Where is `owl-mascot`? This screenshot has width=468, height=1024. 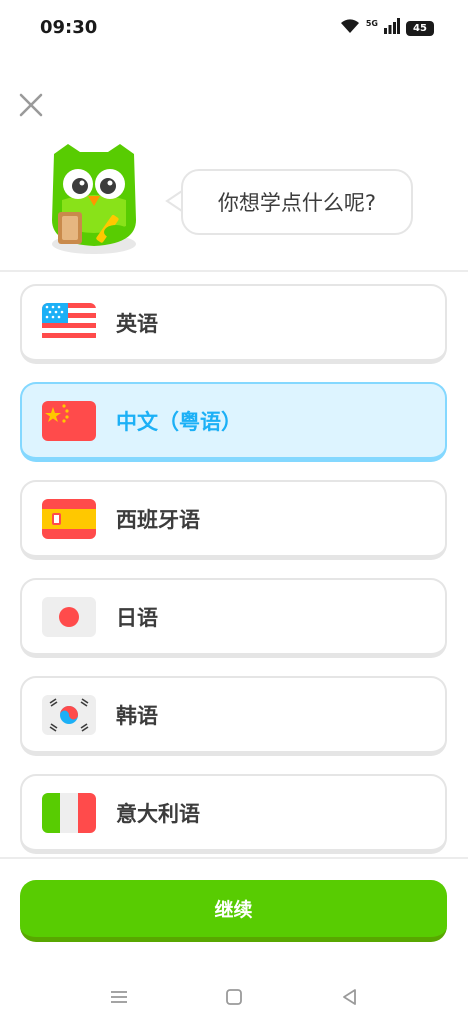
owl-mascot is located at coordinates (94, 199).